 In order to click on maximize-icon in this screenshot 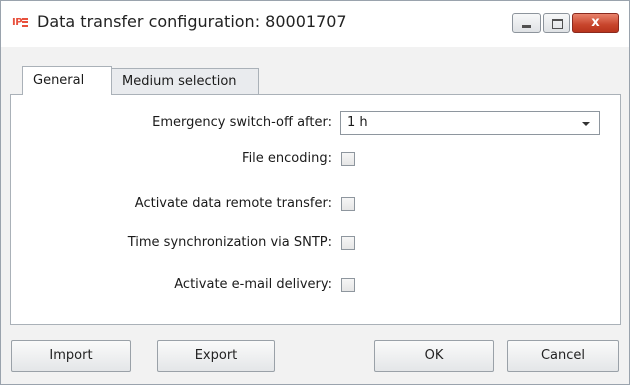, I will do `click(557, 24)`.